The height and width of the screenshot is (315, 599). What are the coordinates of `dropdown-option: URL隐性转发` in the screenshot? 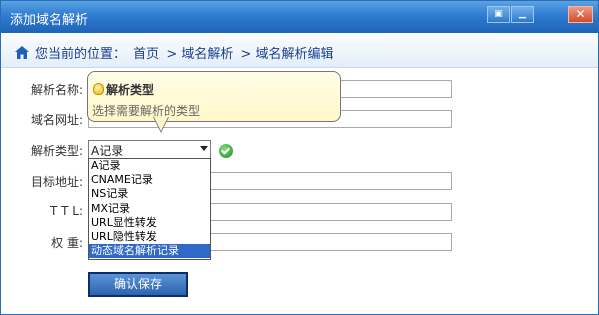 It's located at (149, 237).